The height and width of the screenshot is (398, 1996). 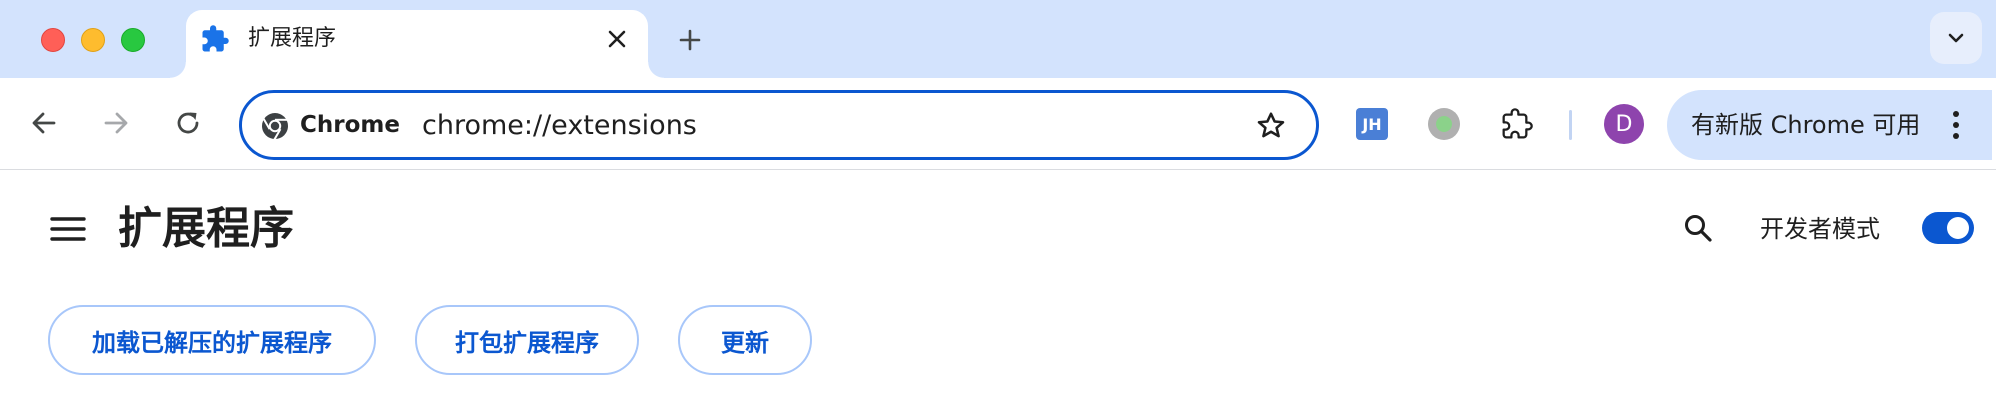 What do you see at coordinates (1698, 228) in the screenshot?
I see `search-icon` at bounding box center [1698, 228].